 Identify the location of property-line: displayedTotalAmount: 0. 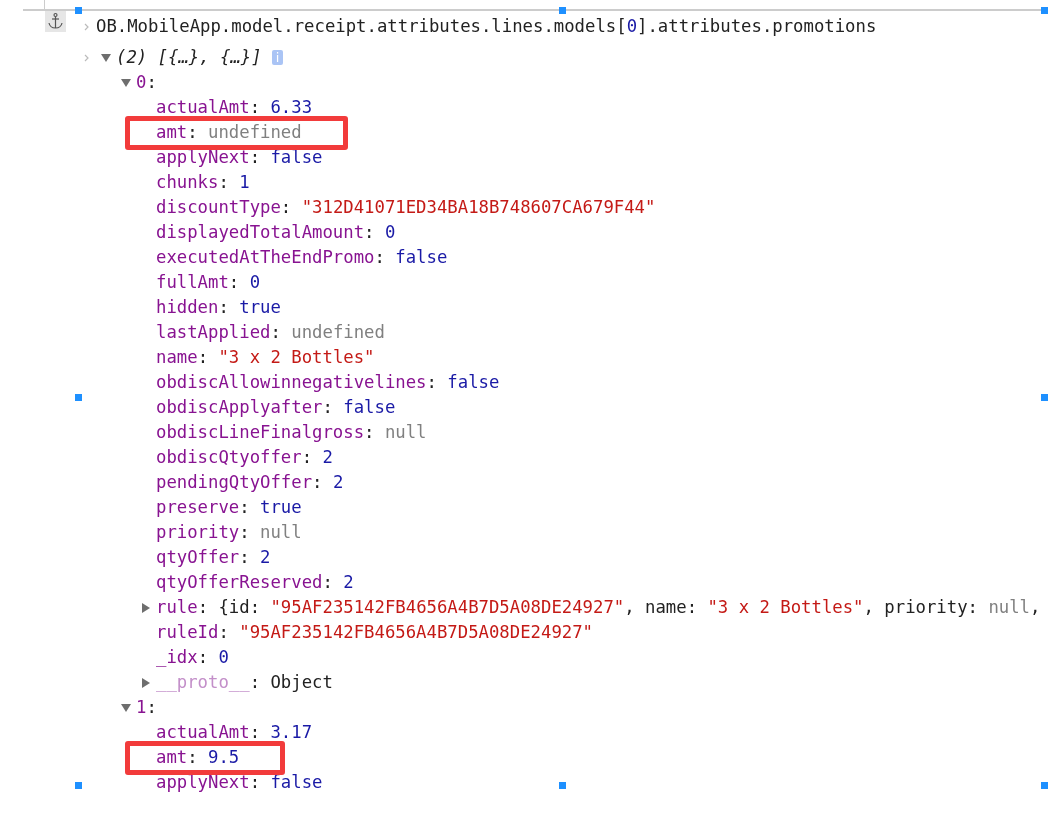
(276, 232).